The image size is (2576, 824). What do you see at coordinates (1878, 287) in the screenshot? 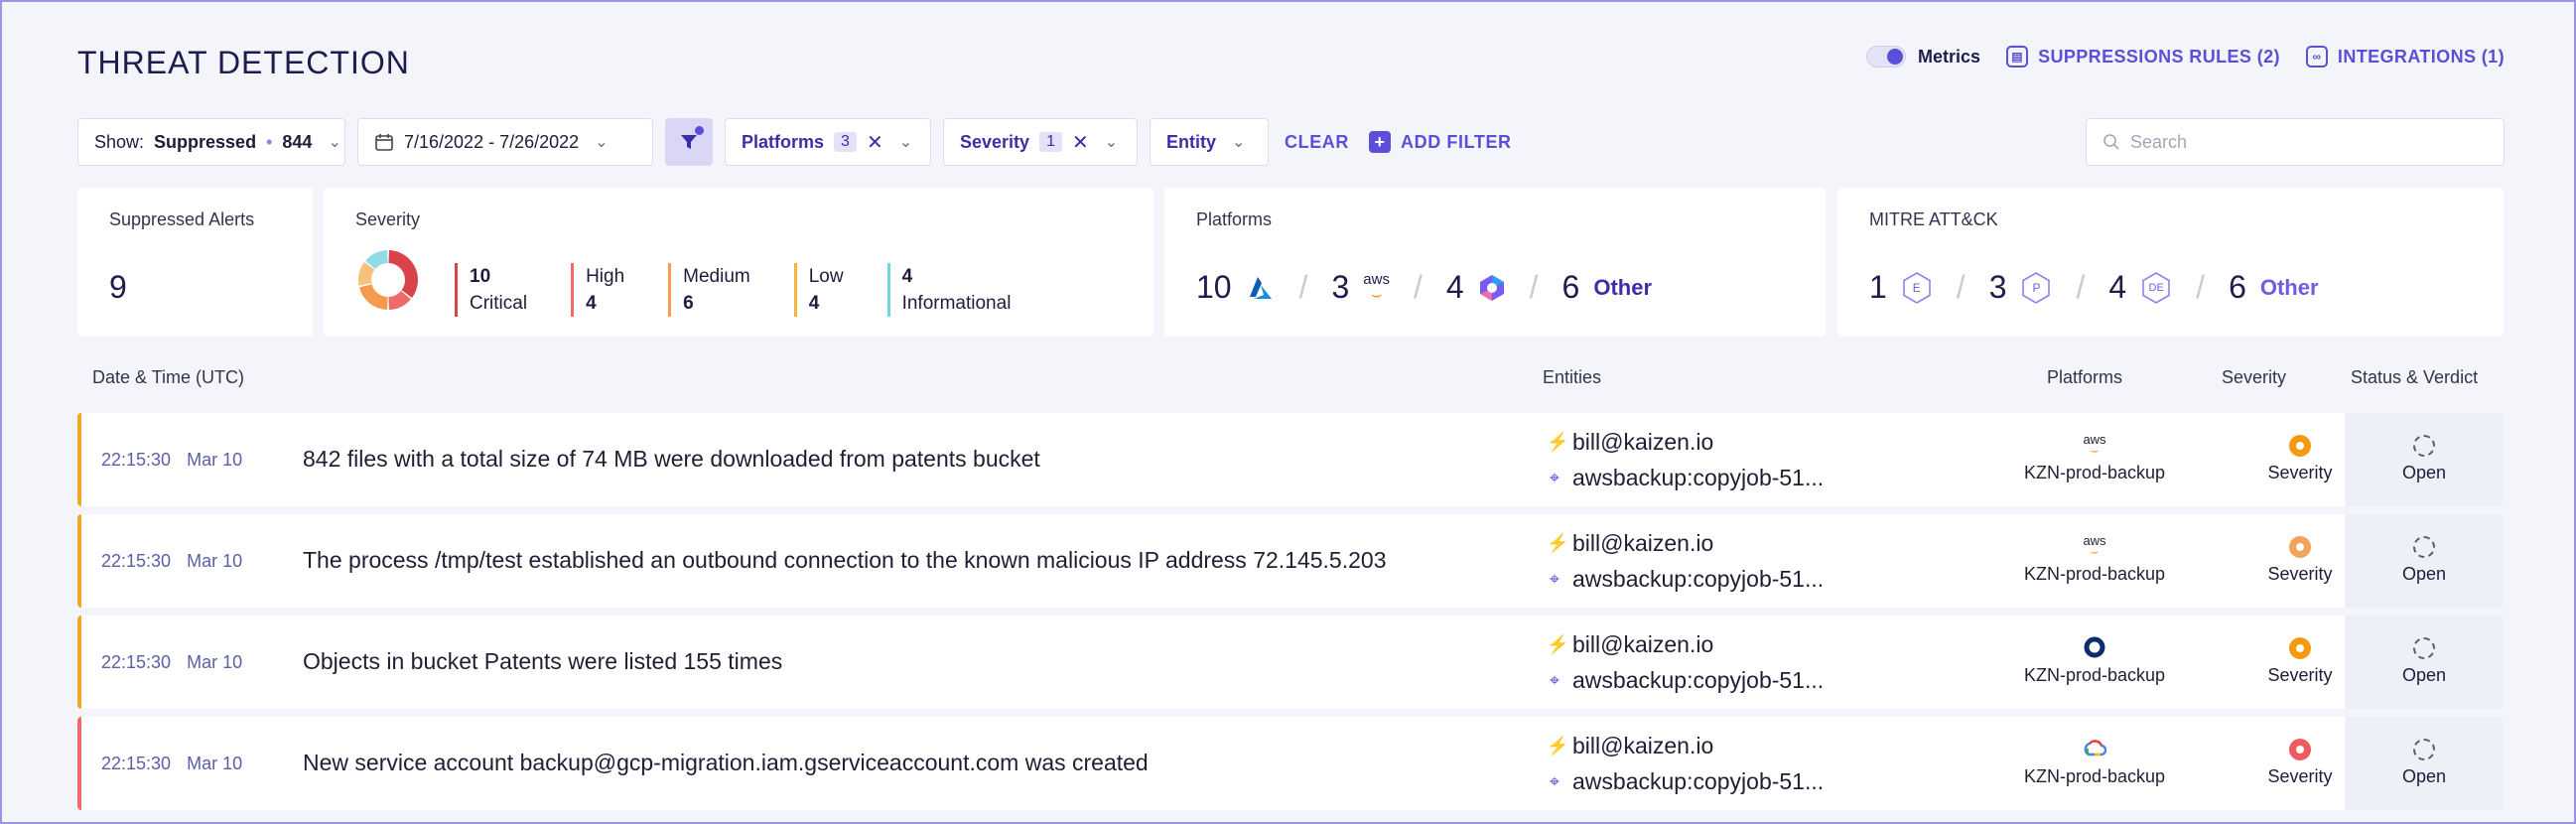
I see `mitre-count: 1` at bounding box center [1878, 287].